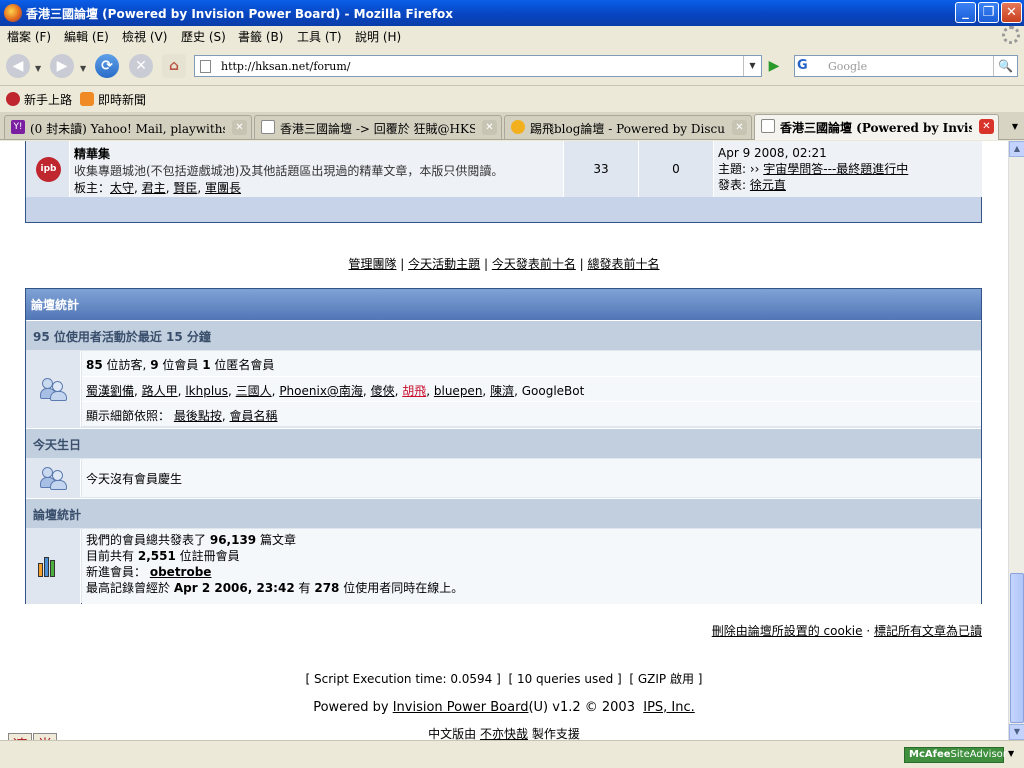 The image size is (1024, 768). I want to click on menu-edit: 編輯 (E), so click(86, 36).